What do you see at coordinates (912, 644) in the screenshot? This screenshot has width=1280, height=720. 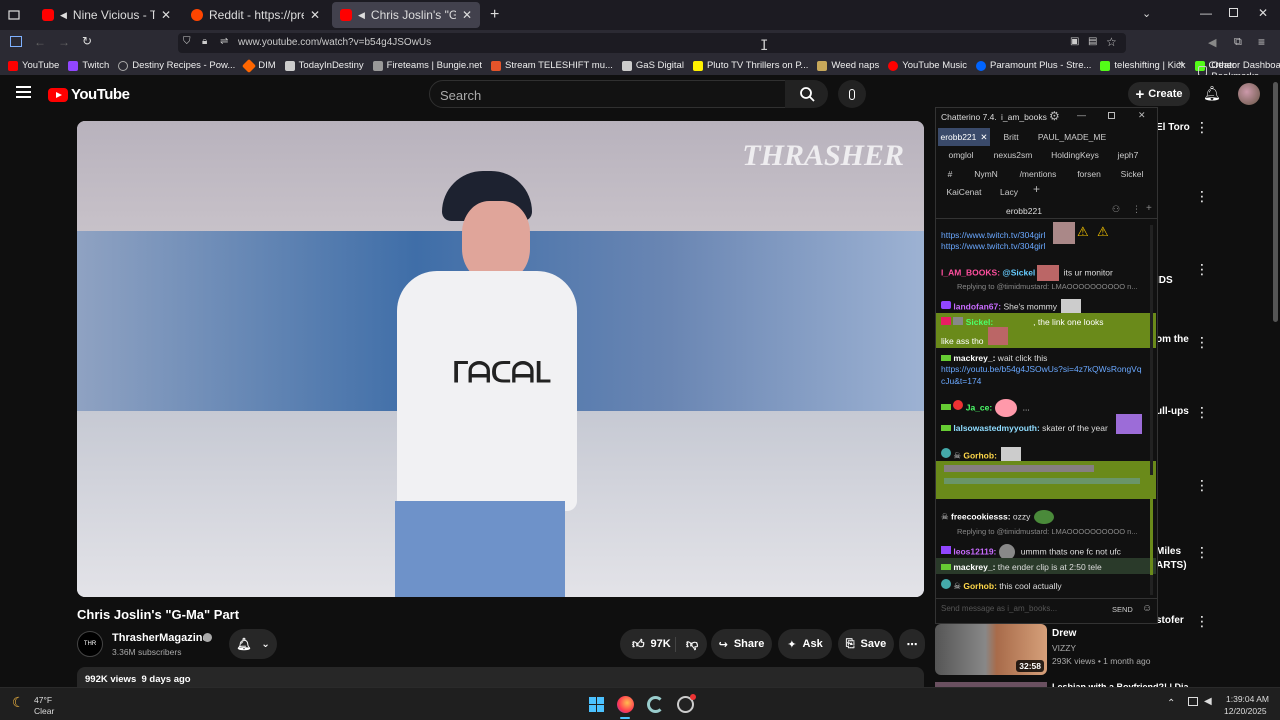 I see `more-actions-button: ⋯` at bounding box center [912, 644].